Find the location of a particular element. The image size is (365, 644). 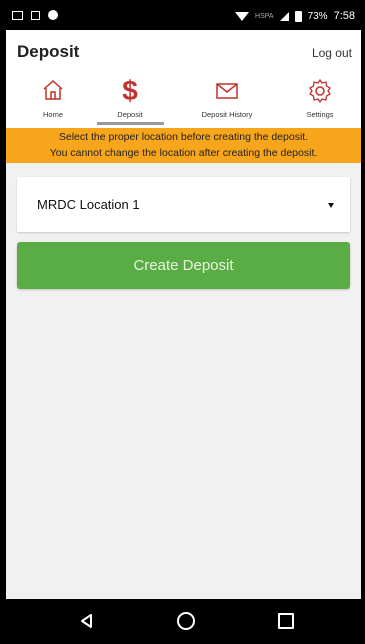

create-deposit-button: Create Deposit is located at coordinates (183, 265).